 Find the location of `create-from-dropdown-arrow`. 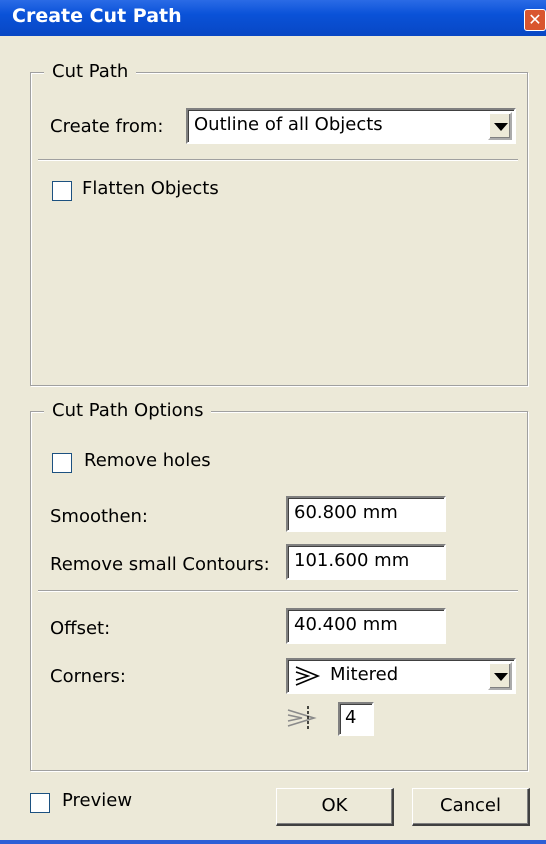

create-from-dropdown-arrow is located at coordinates (500, 126).